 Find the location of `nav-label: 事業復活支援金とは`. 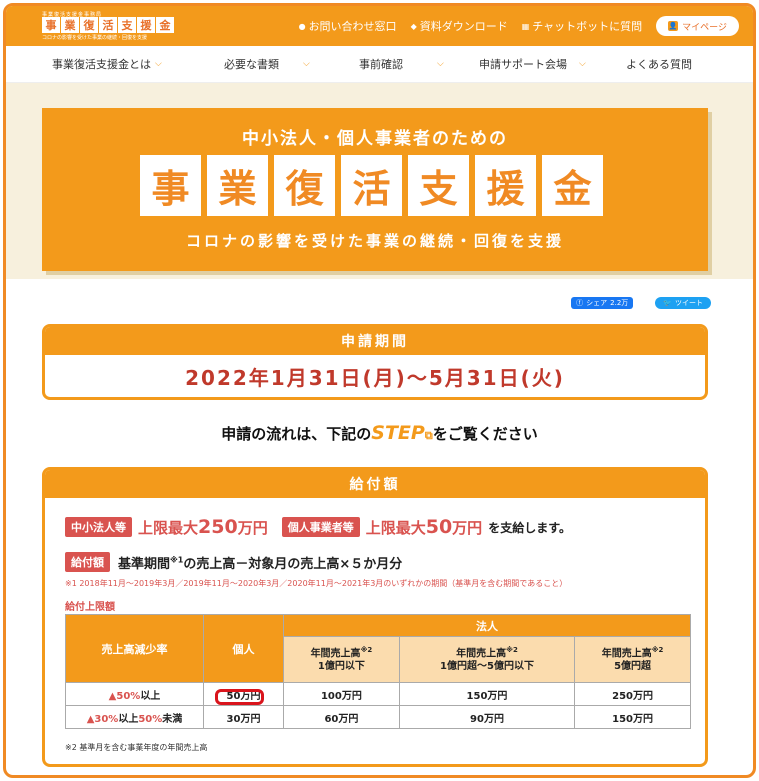

nav-label: 事業復活支援金とは is located at coordinates (101, 64).